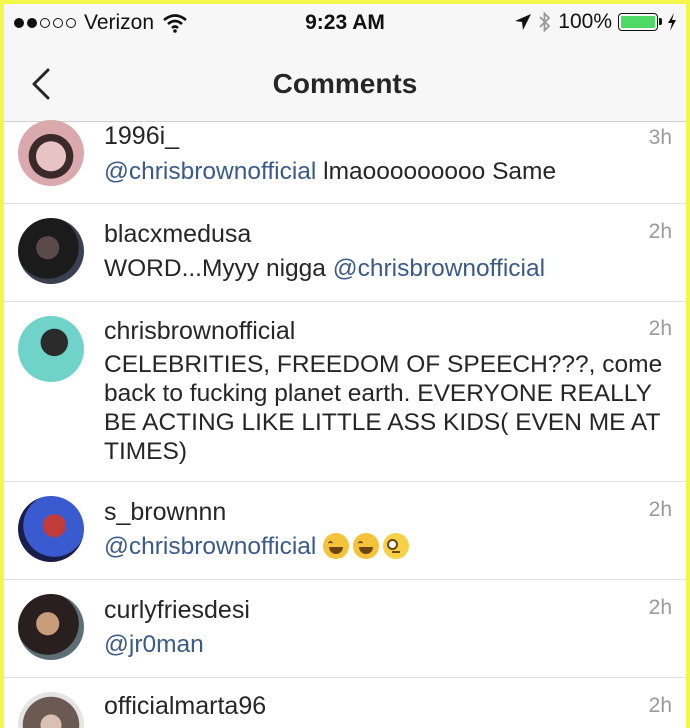 The width and height of the screenshot is (690, 728). What do you see at coordinates (660, 137) in the screenshot?
I see `comment-time: 3h` at bounding box center [660, 137].